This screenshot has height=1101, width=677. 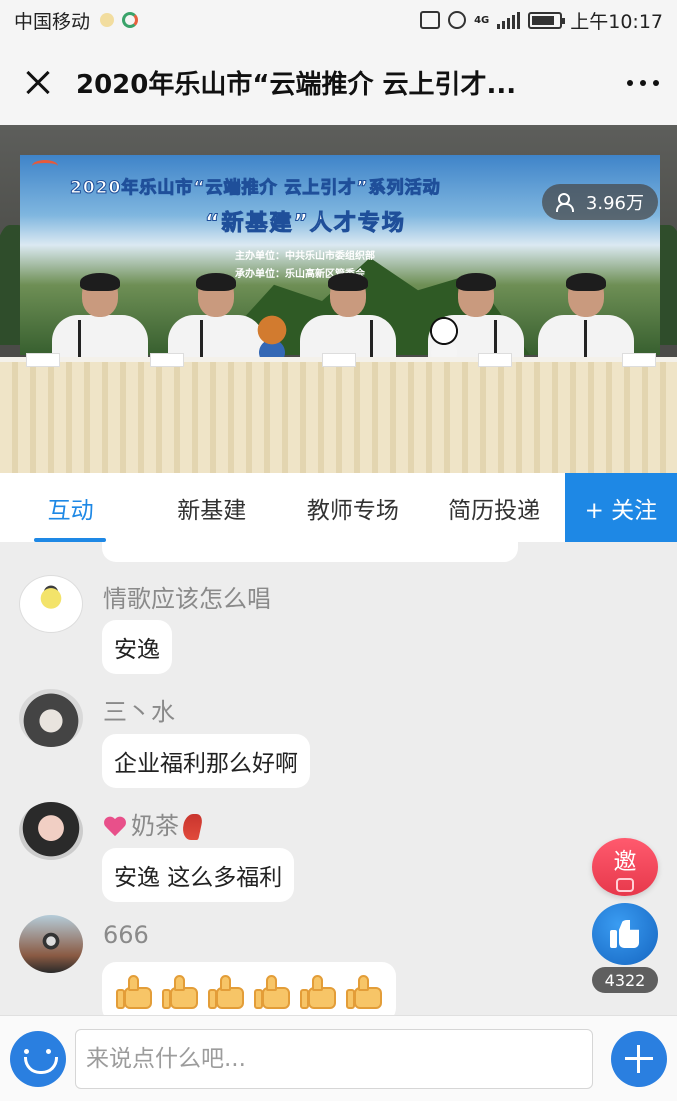 I want to click on comment-input, so click(x=334, y=1058).